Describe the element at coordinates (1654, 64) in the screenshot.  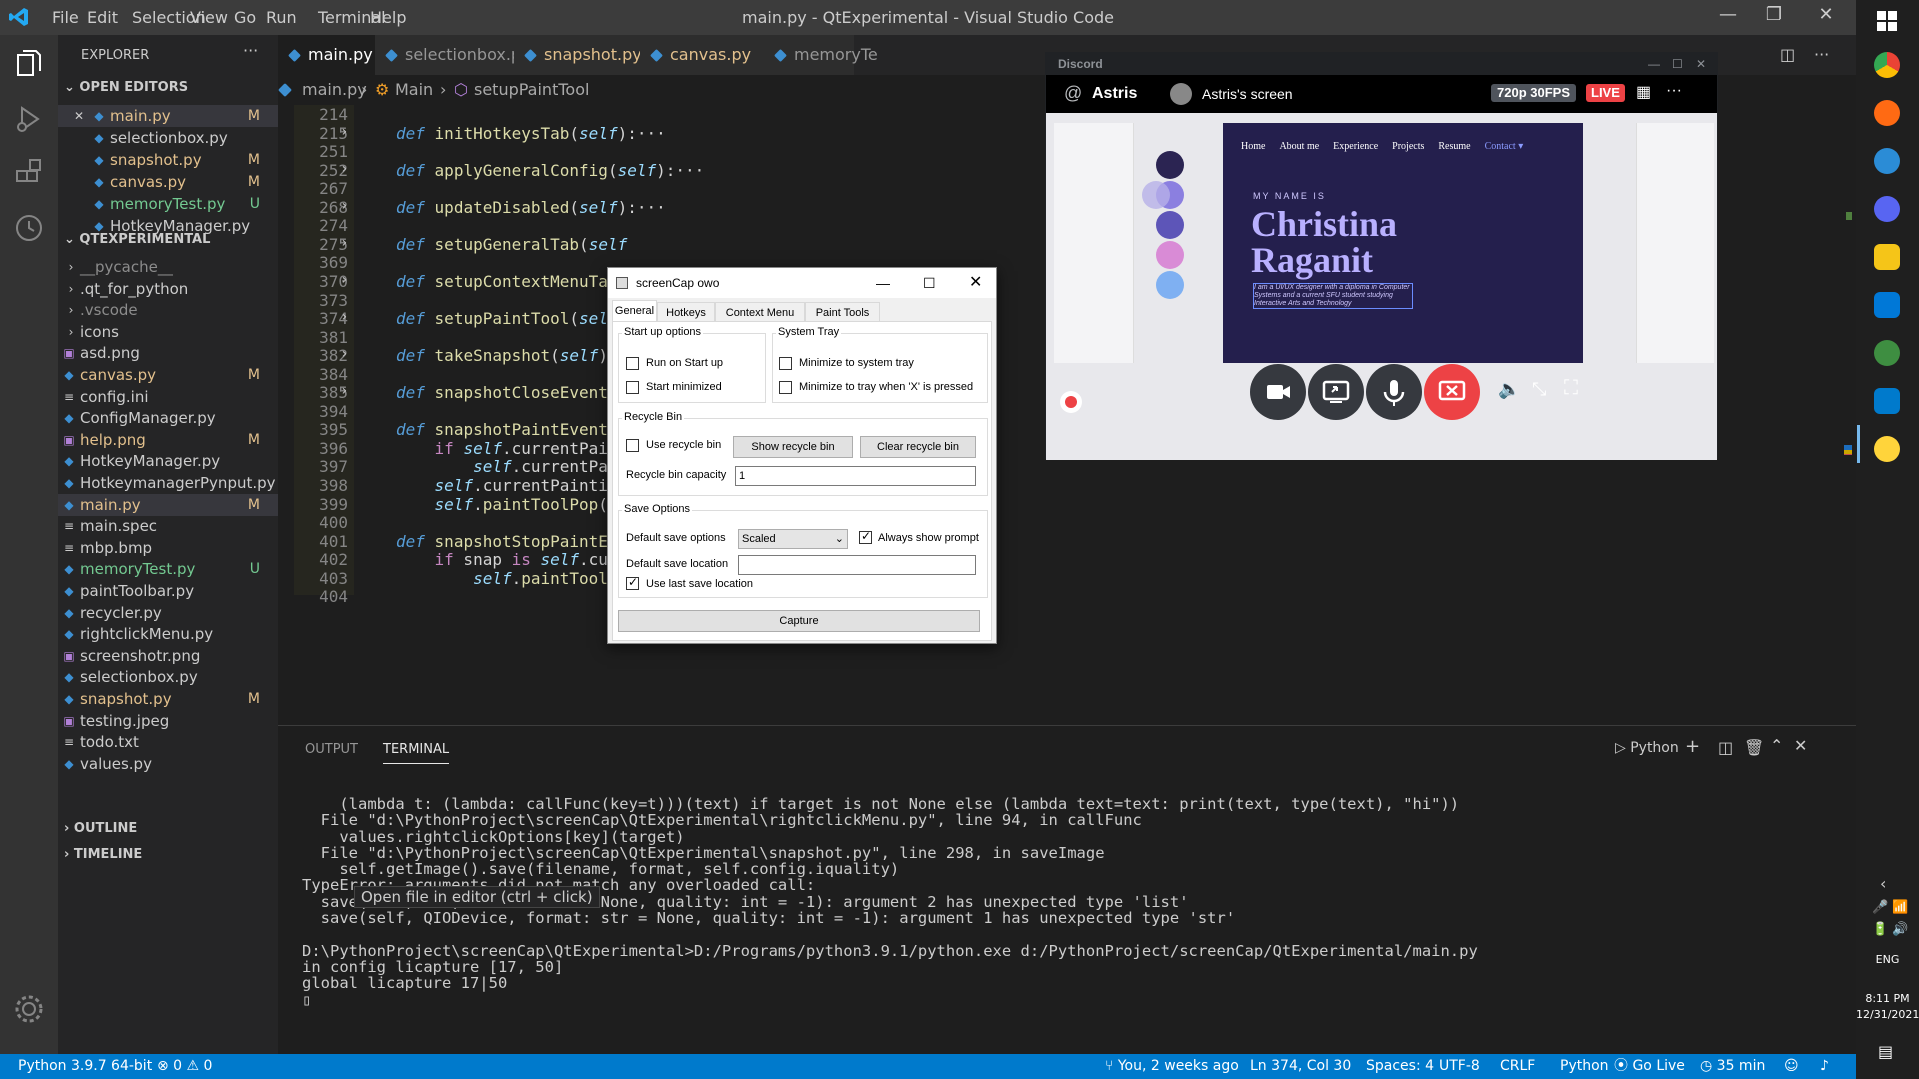
I see `discord-minimize-button: —` at that location.